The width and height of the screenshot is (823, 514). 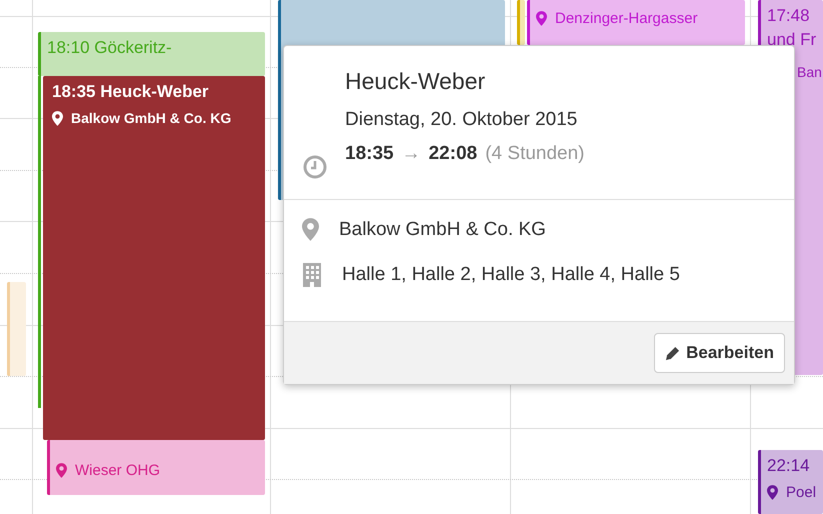 What do you see at coordinates (369, 154) in the screenshot?
I see `start-time: 18:35` at bounding box center [369, 154].